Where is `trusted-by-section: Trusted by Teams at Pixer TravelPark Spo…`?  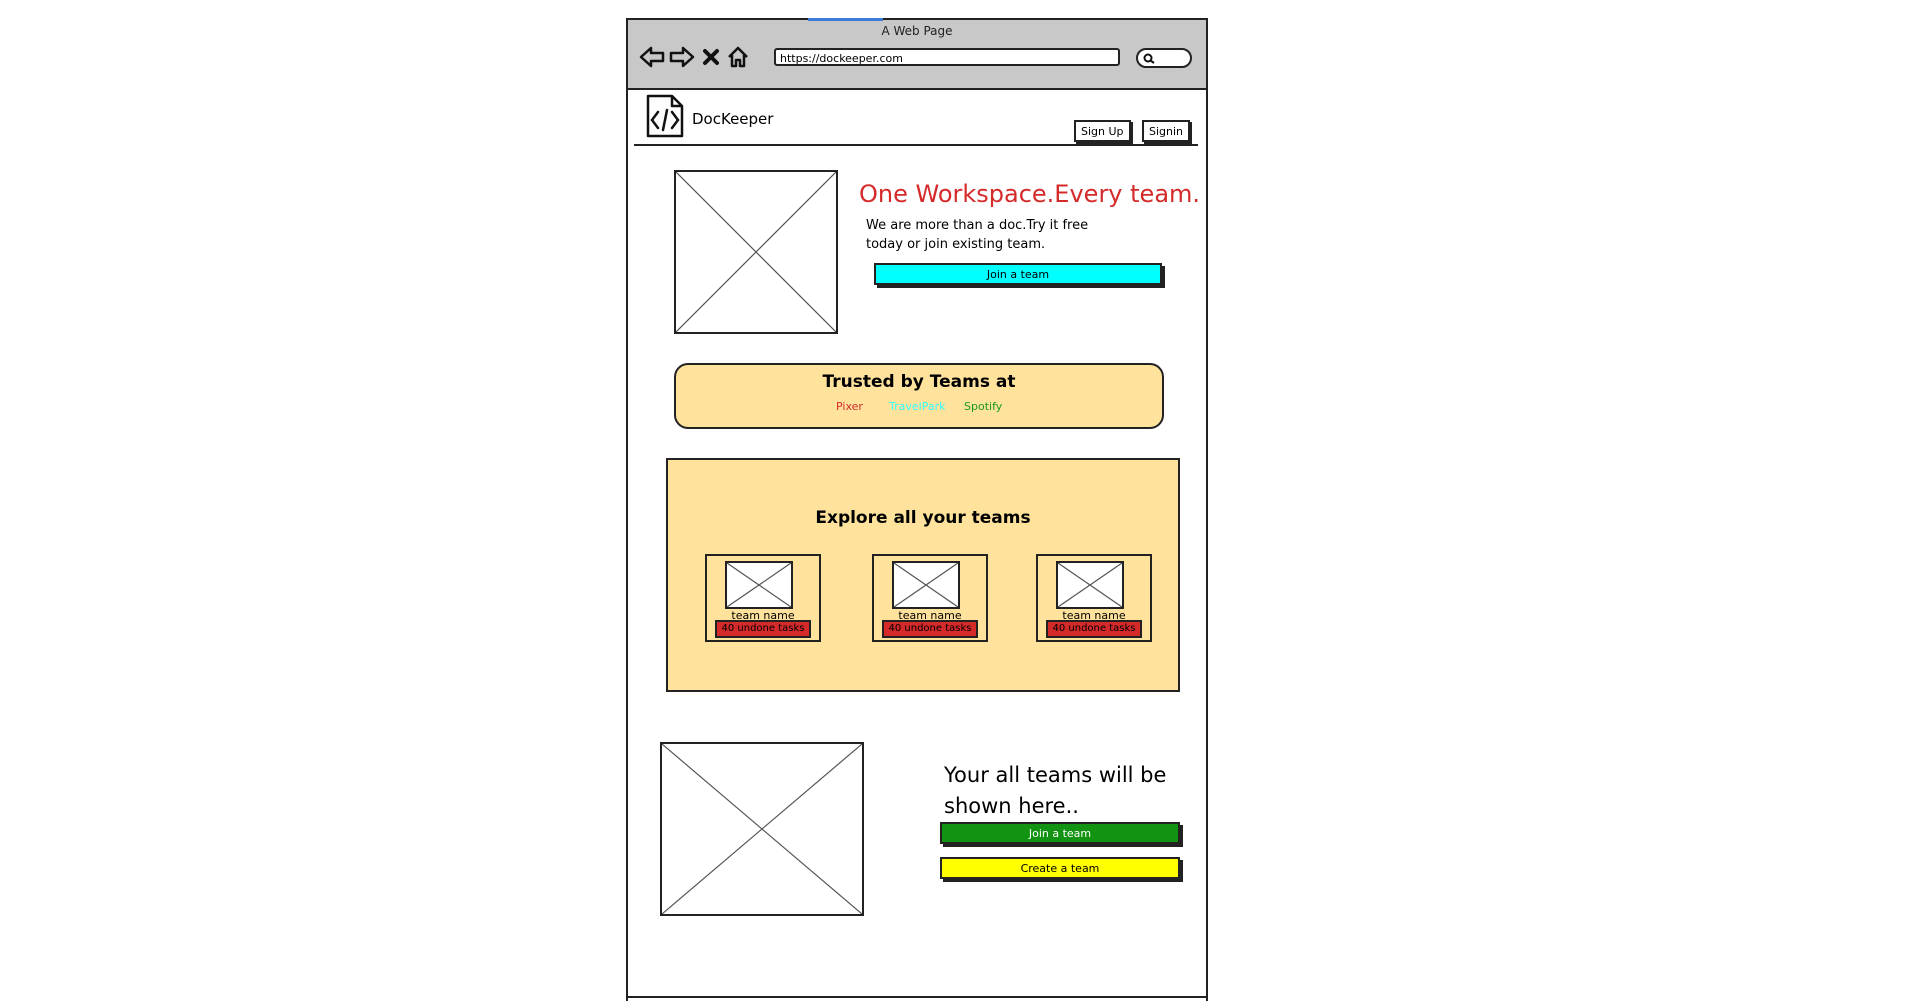 trusted-by-section: Trusted by Teams at Pixer TravelPark Spo… is located at coordinates (919, 396).